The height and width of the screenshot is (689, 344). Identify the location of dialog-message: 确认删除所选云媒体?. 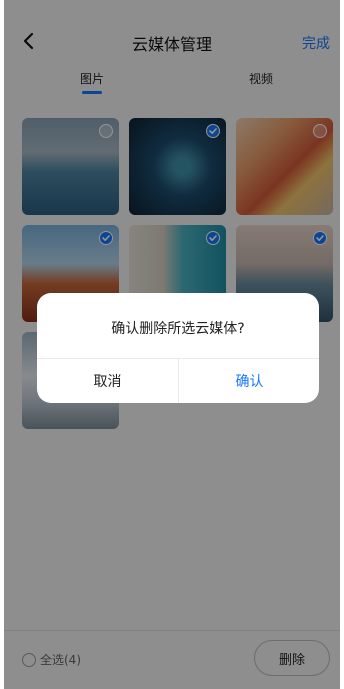
(178, 329).